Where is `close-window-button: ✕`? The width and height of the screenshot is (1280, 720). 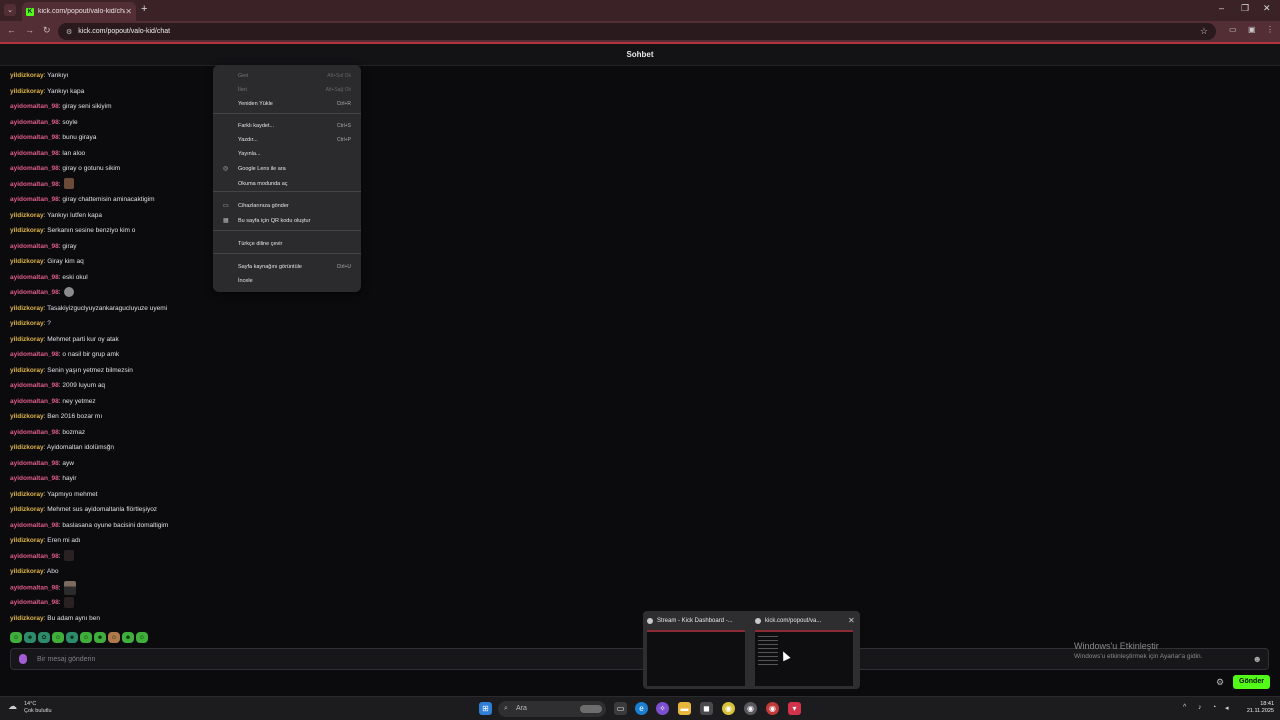 close-window-button: ✕ is located at coordinates (1267, 8).